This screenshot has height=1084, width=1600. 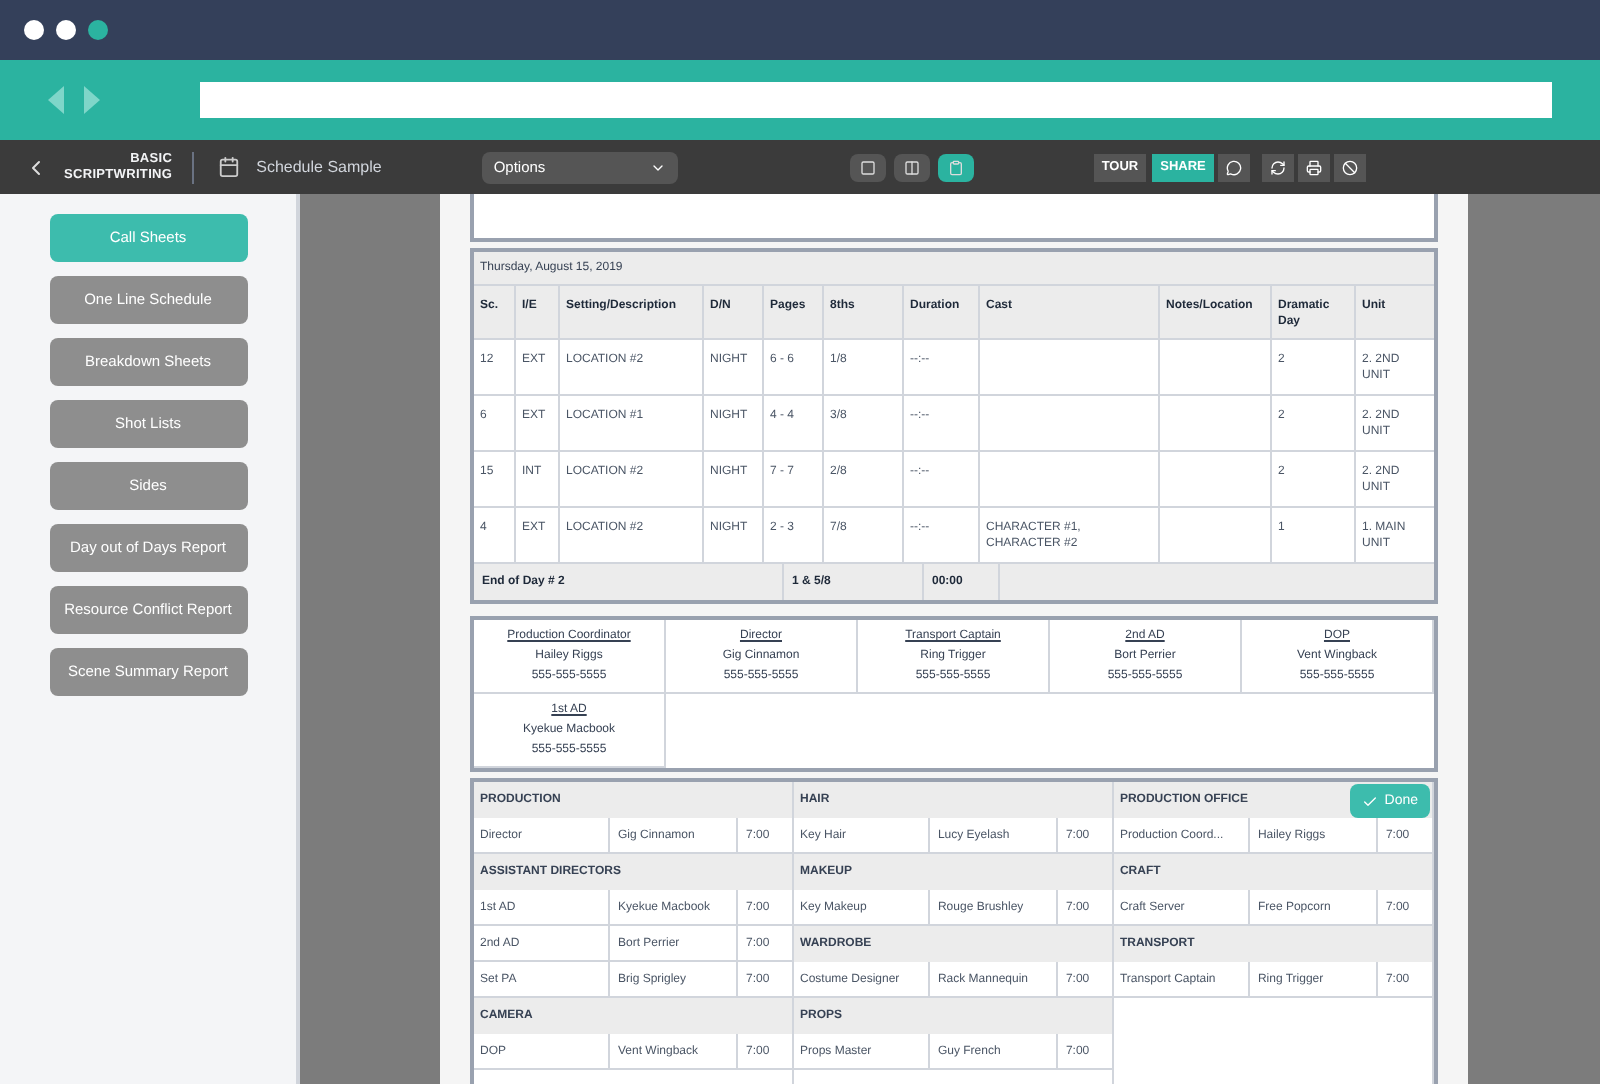 I want to click on printer-icon, so click(x=1313, y=167).